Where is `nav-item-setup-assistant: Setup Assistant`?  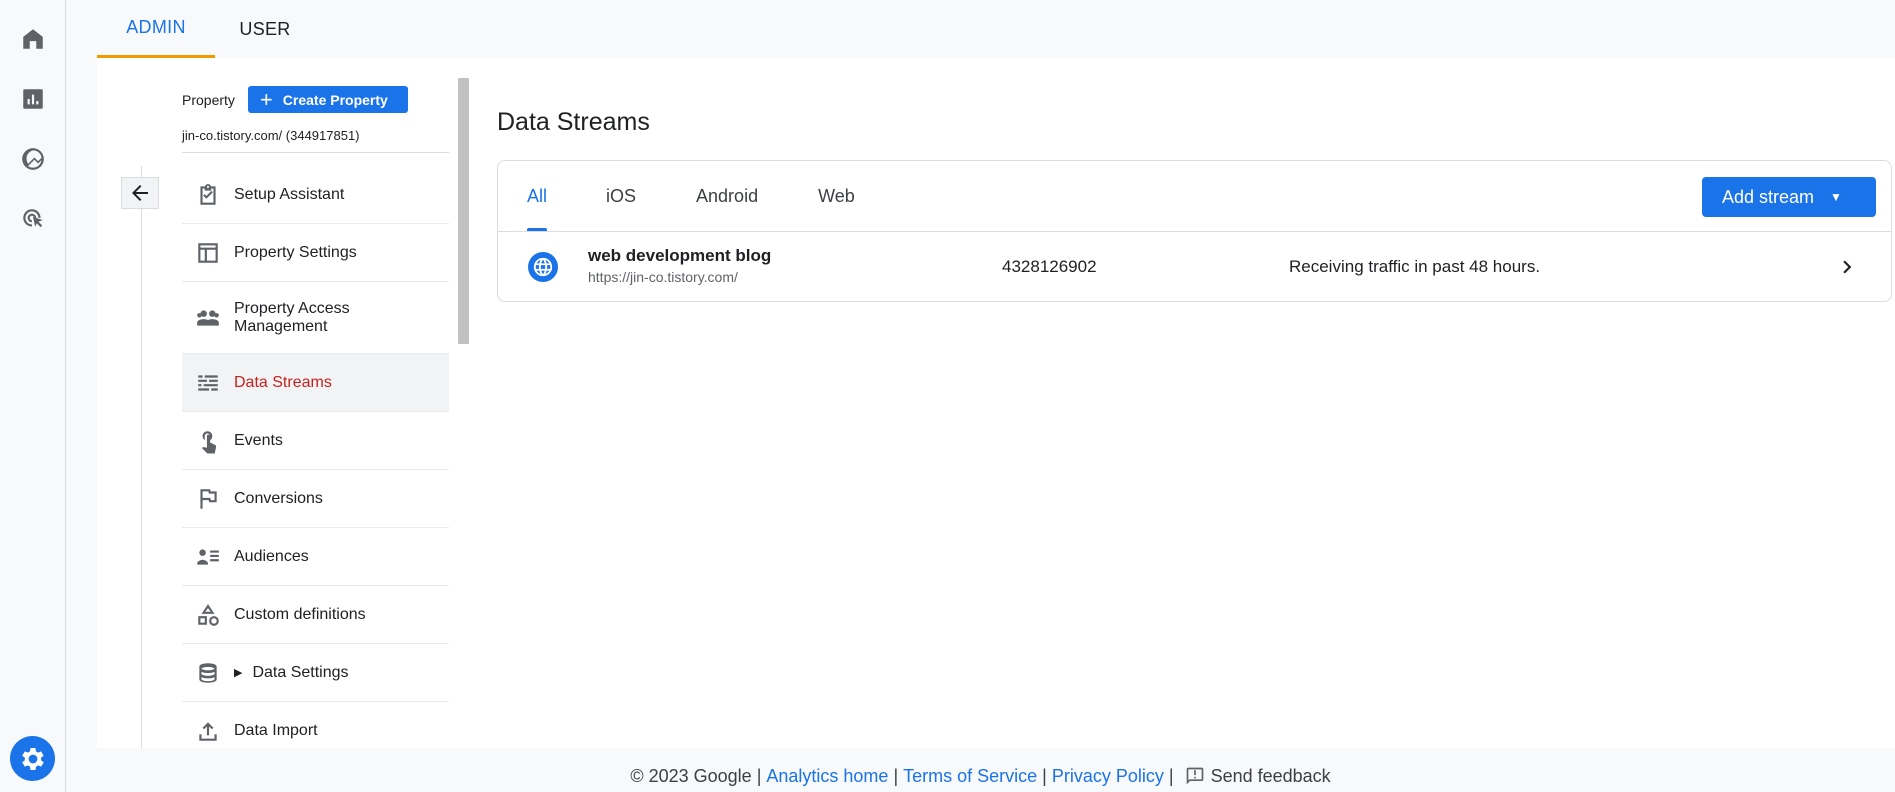
nav-item-setup-assistant: Setup Assistant is located at coordinates (315, 195).